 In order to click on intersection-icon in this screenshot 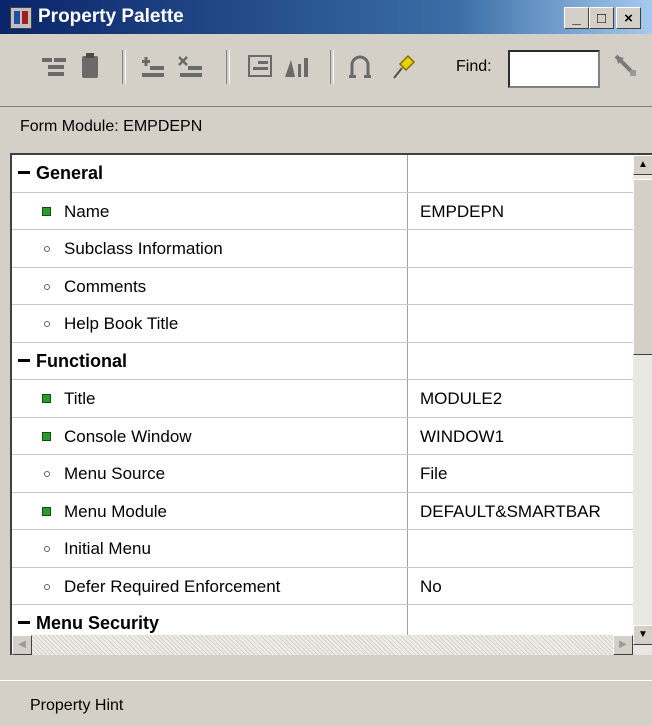, I will do `click(360, 66)`.